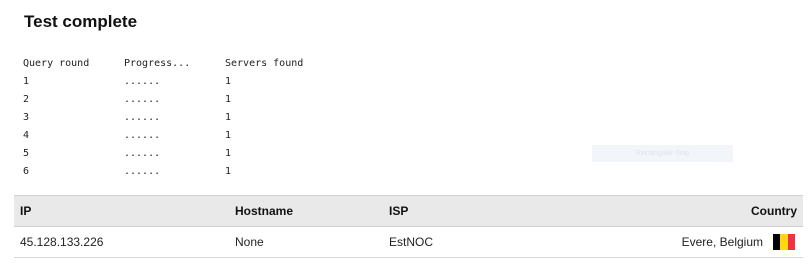  Describe the element at coordinates (662, 153) in the screenshot. I see `rectangular-snip-overlay: Rectangular Snip` at that location.